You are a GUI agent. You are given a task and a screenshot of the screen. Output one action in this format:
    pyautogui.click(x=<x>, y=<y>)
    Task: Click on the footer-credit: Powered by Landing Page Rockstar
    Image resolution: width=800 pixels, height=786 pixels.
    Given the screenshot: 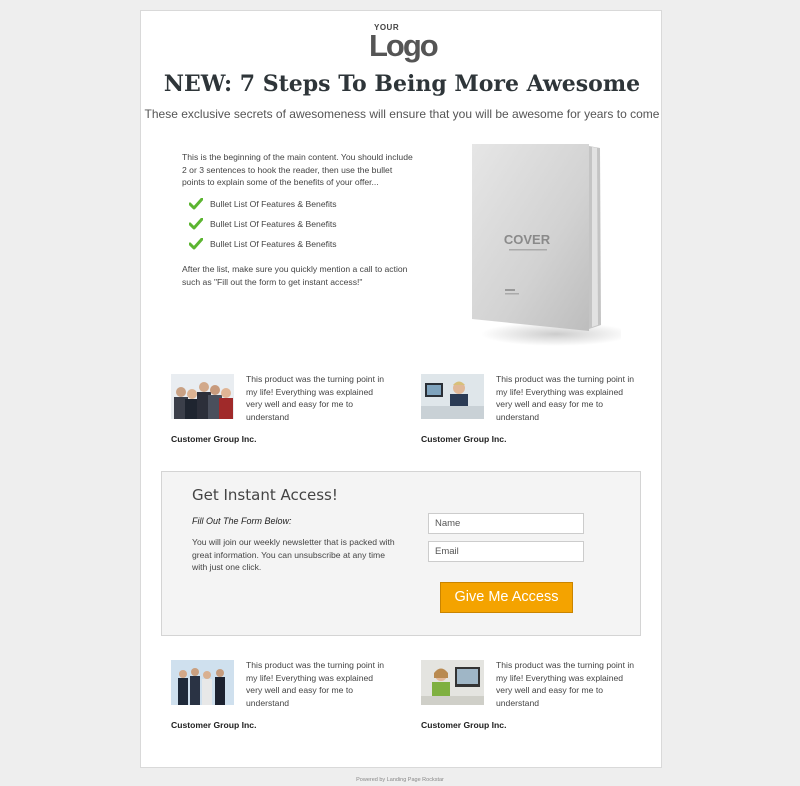 What is the action you would take?
    pyautogui.click(x=400, y=780)
    